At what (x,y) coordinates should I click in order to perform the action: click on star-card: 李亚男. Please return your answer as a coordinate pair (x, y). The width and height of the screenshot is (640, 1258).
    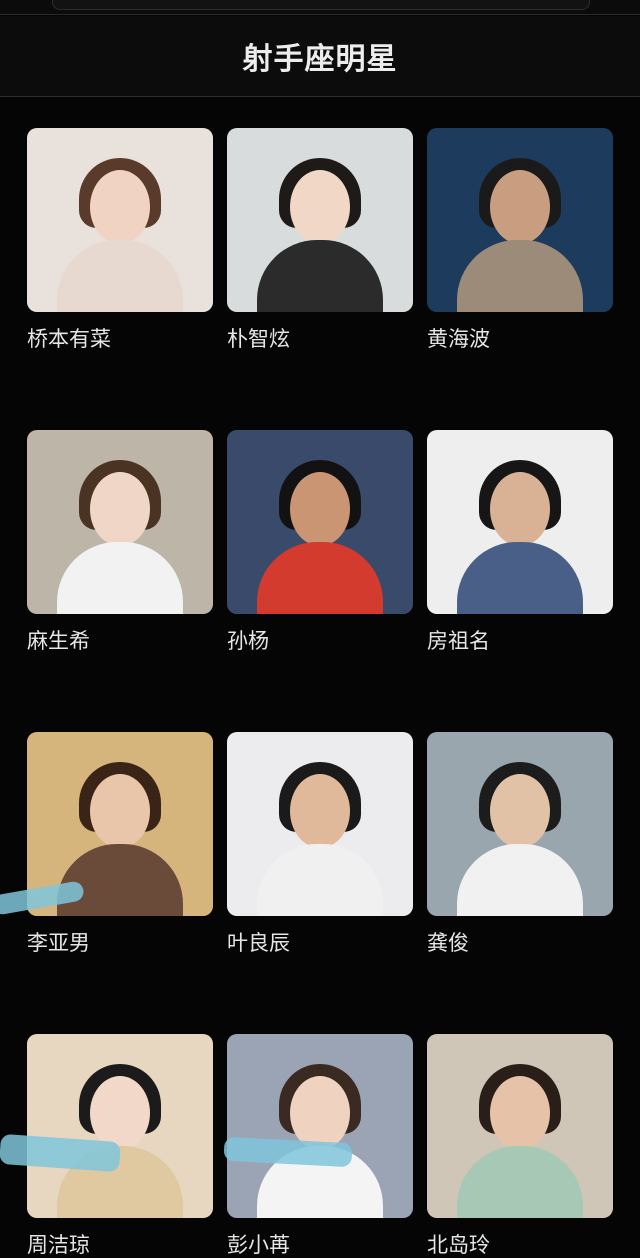
    Looking at the image, I should click on (120, 844).